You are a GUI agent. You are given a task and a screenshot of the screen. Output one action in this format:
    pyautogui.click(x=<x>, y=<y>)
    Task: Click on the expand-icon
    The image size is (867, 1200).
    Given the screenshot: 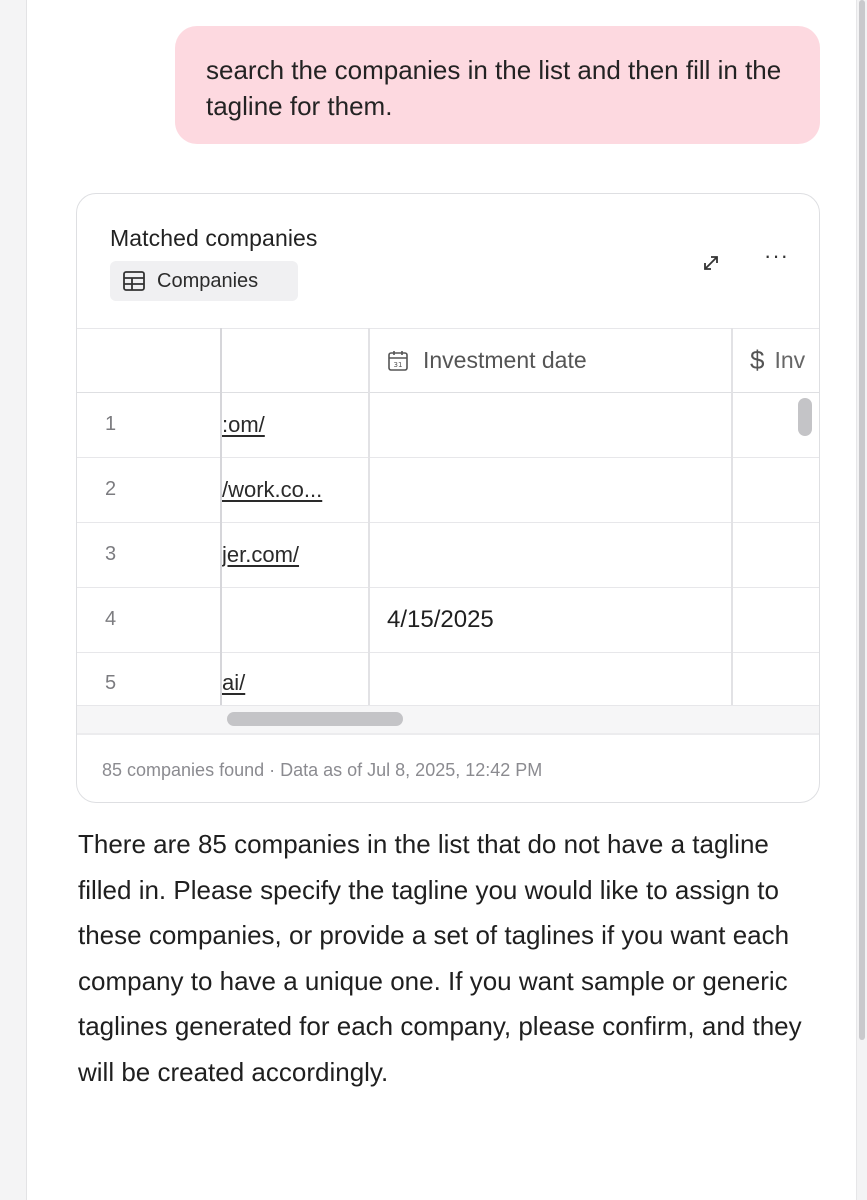 What is the action you would take?
    pyautogui.click(x=711, y=263)
    